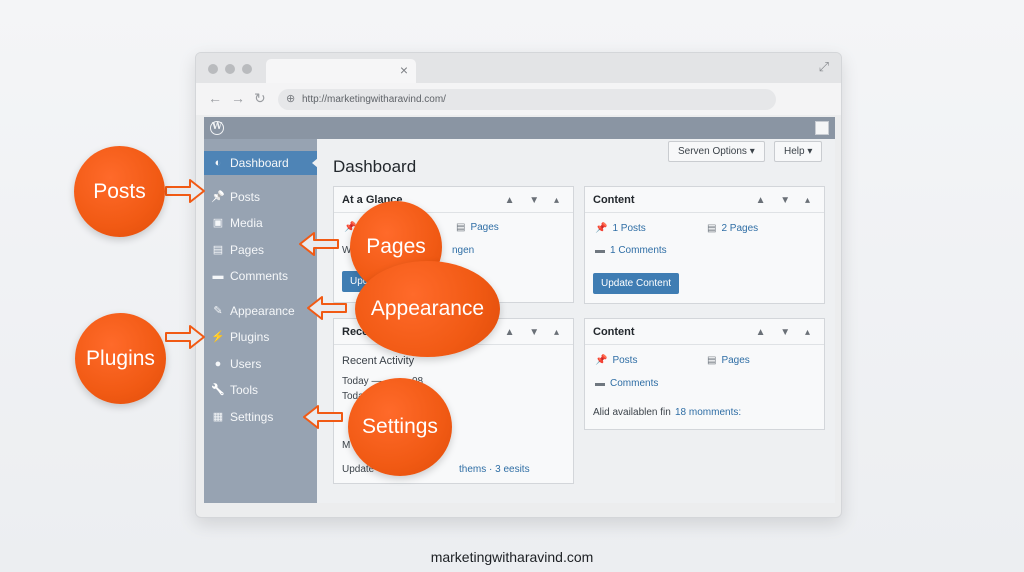 The width and height of the screenshot is (1024, 572). I want to click on pages-link: ▤ Pages, so click(728, 360).